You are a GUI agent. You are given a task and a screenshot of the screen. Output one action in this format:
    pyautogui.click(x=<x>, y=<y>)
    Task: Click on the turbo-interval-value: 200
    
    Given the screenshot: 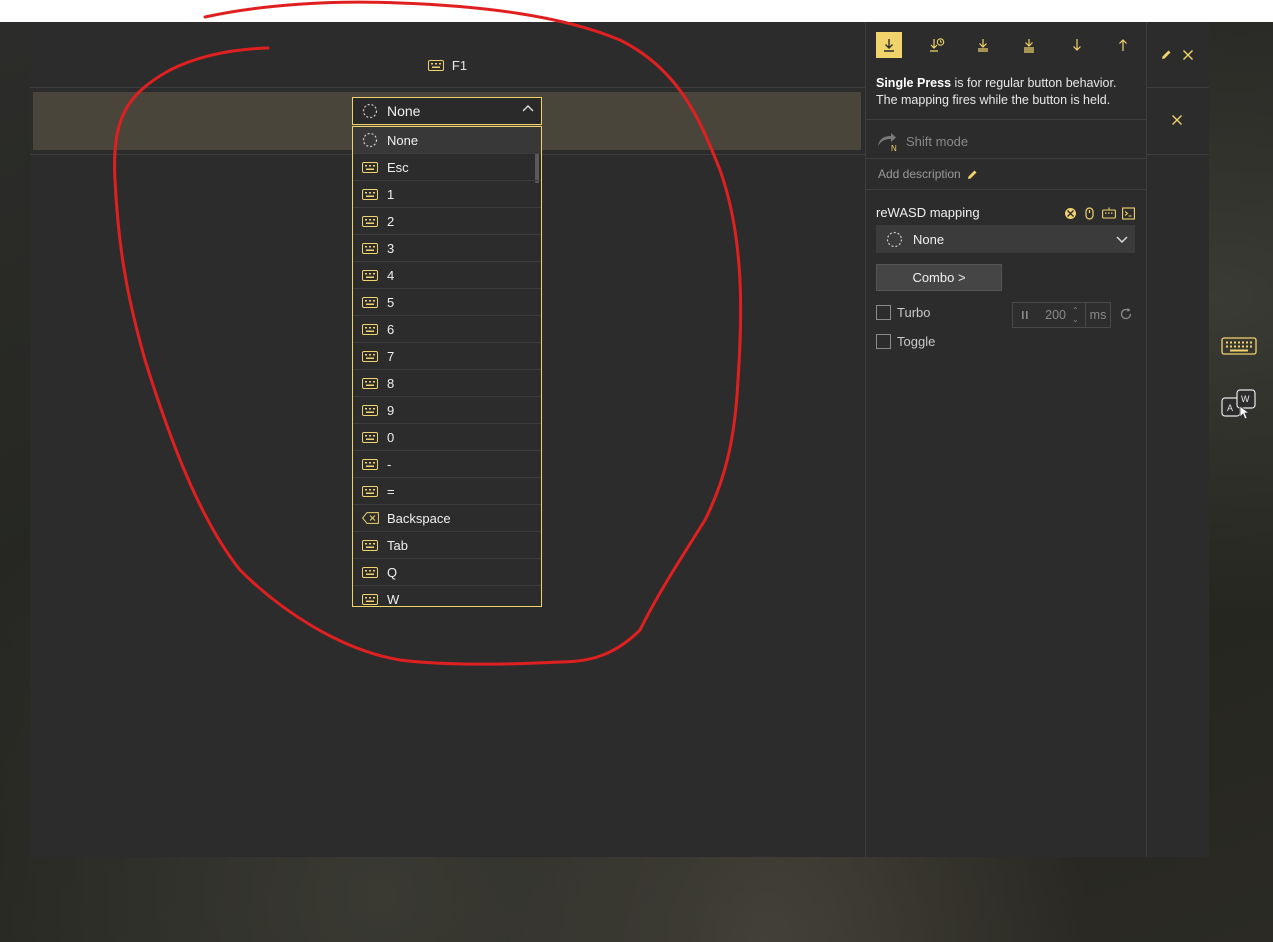 What is the action you would take?
    pyautogui.click(x=1054, y=315)
    